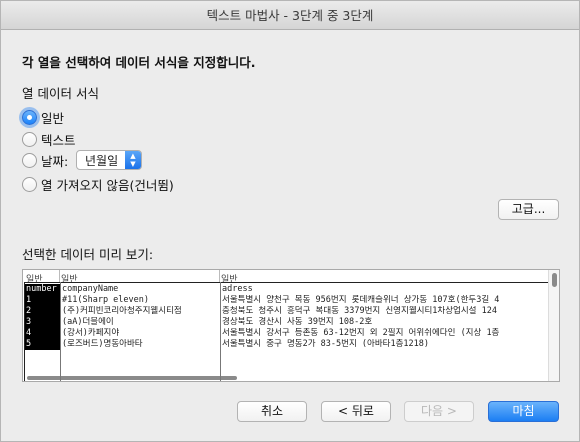 The height and width of the screenshot is (442, 580). I want to click on radio-text-row: 텍스트, so click(49, 139).